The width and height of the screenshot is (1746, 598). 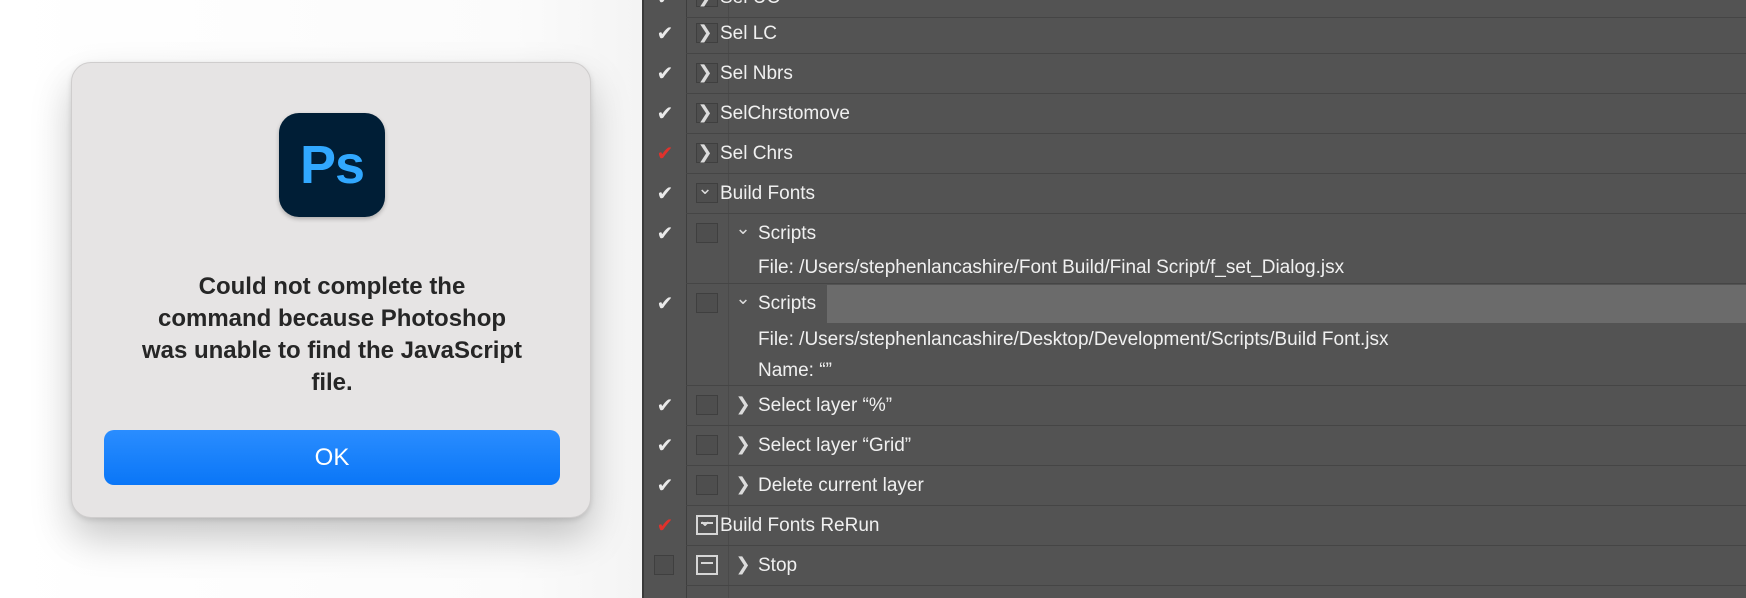 I want to click on dialog-toggle-icon, so click(x=707, y=565).